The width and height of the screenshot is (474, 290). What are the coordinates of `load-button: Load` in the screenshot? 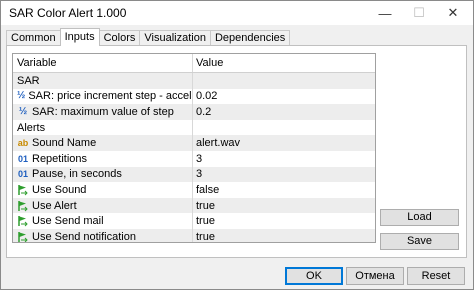 It's located at (419, 217).